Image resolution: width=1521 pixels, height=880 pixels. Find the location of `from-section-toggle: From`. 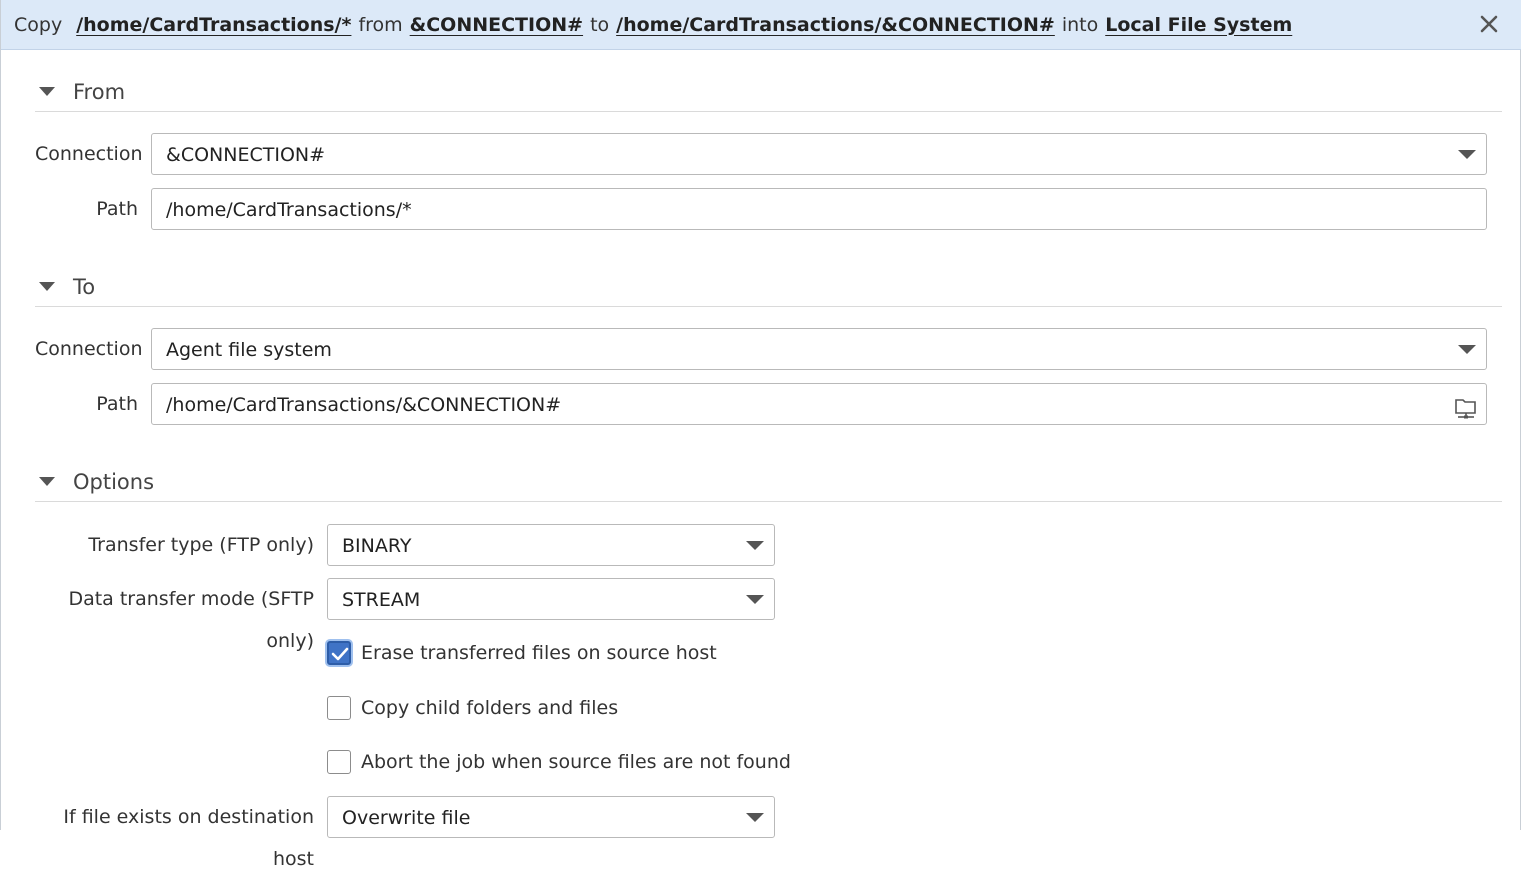

from-section-toggle: From is located at coordinates (768, 92).